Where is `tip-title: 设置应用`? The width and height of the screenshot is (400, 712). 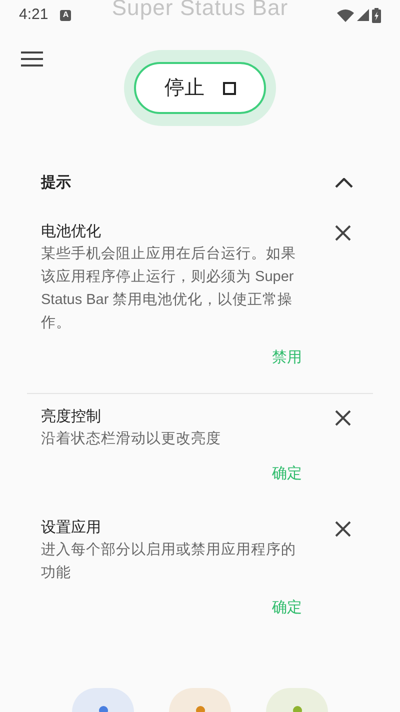 tip-title: 设置应用 is located at coordinates (71, 528).